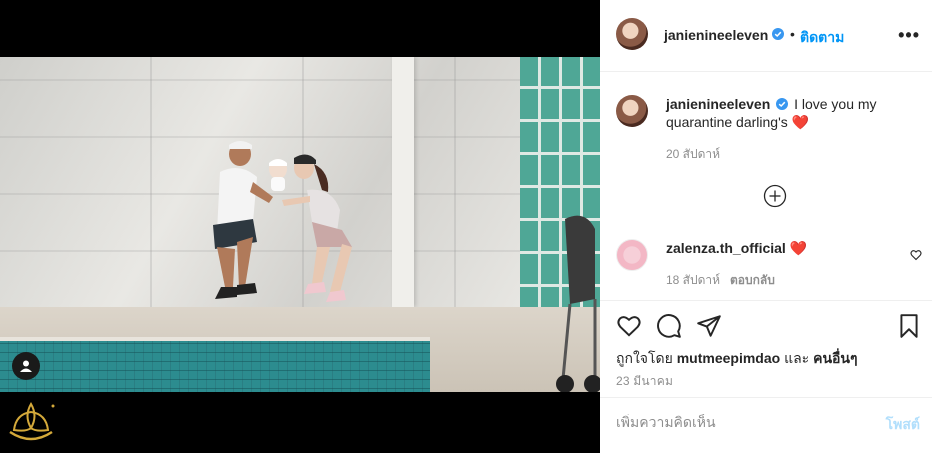 Image resolution: width=932 pixels, height=453 pixels. I want to click on reply-button: ตอบกลับ, so click(752, 280).